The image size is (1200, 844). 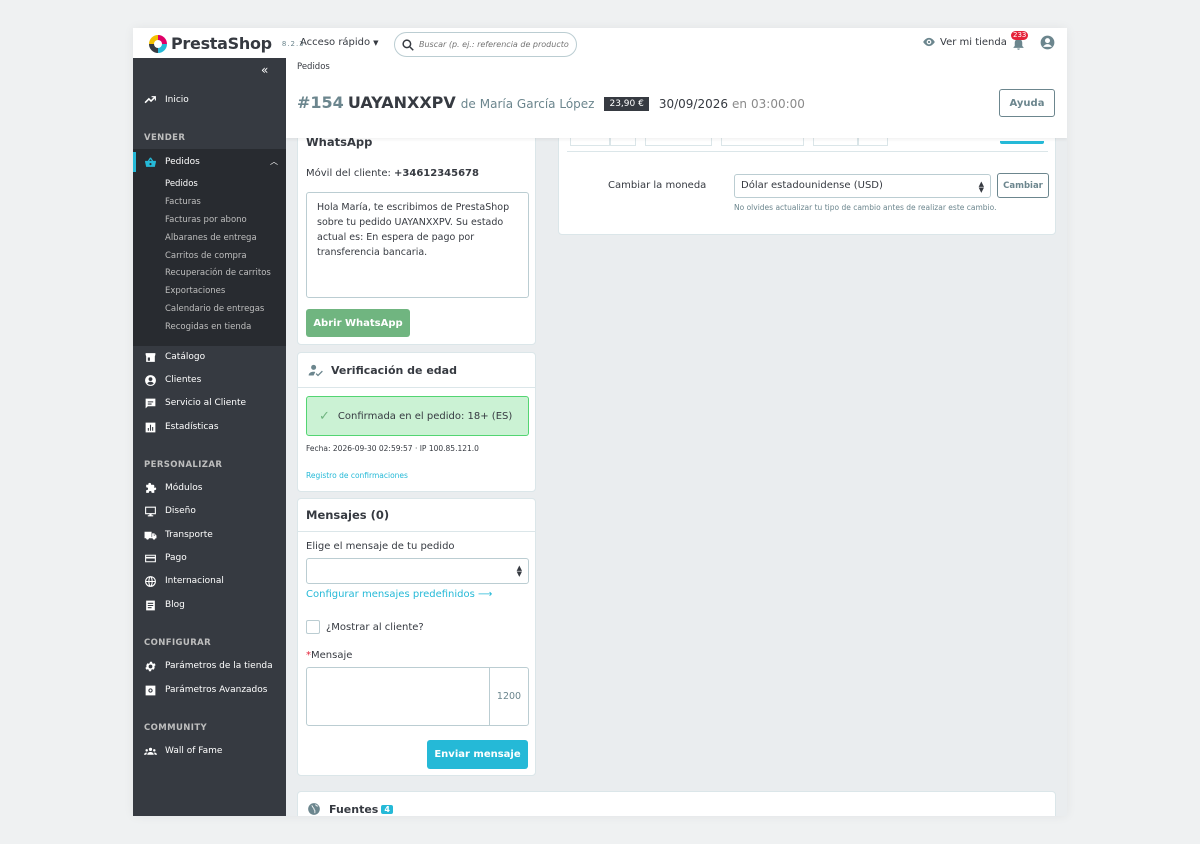 I want to click on sources-card: Fuentes 4, so click(x=676, y=803).